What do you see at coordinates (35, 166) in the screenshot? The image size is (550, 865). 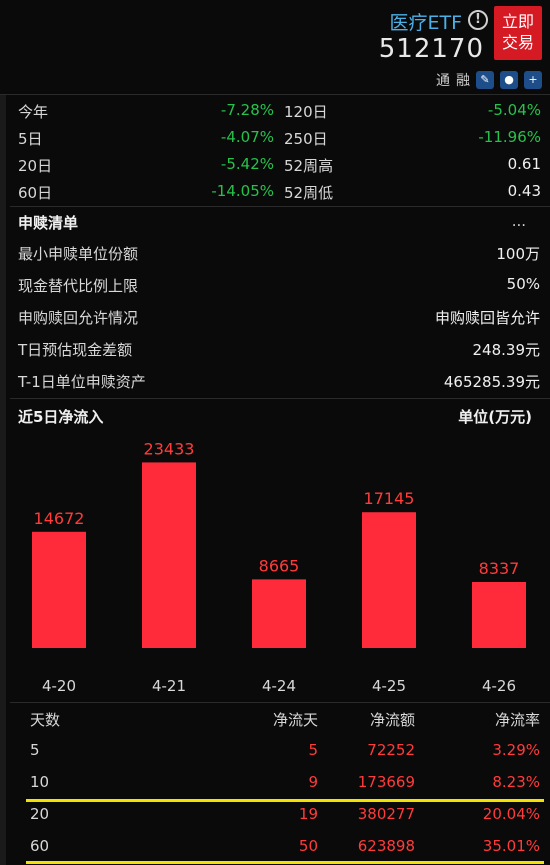 I see `returns-label: 20日` at bounding box center [35, 166].